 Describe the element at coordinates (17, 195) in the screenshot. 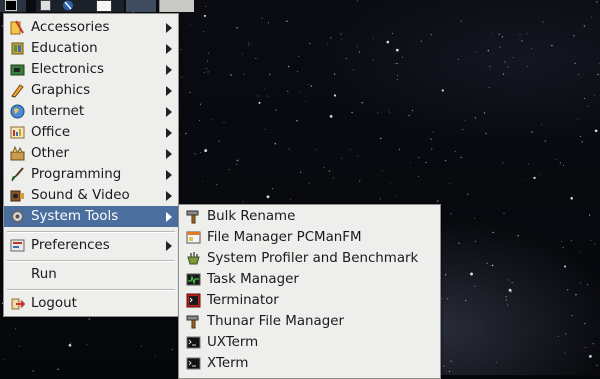

I see `sound-video-icon` at that location.